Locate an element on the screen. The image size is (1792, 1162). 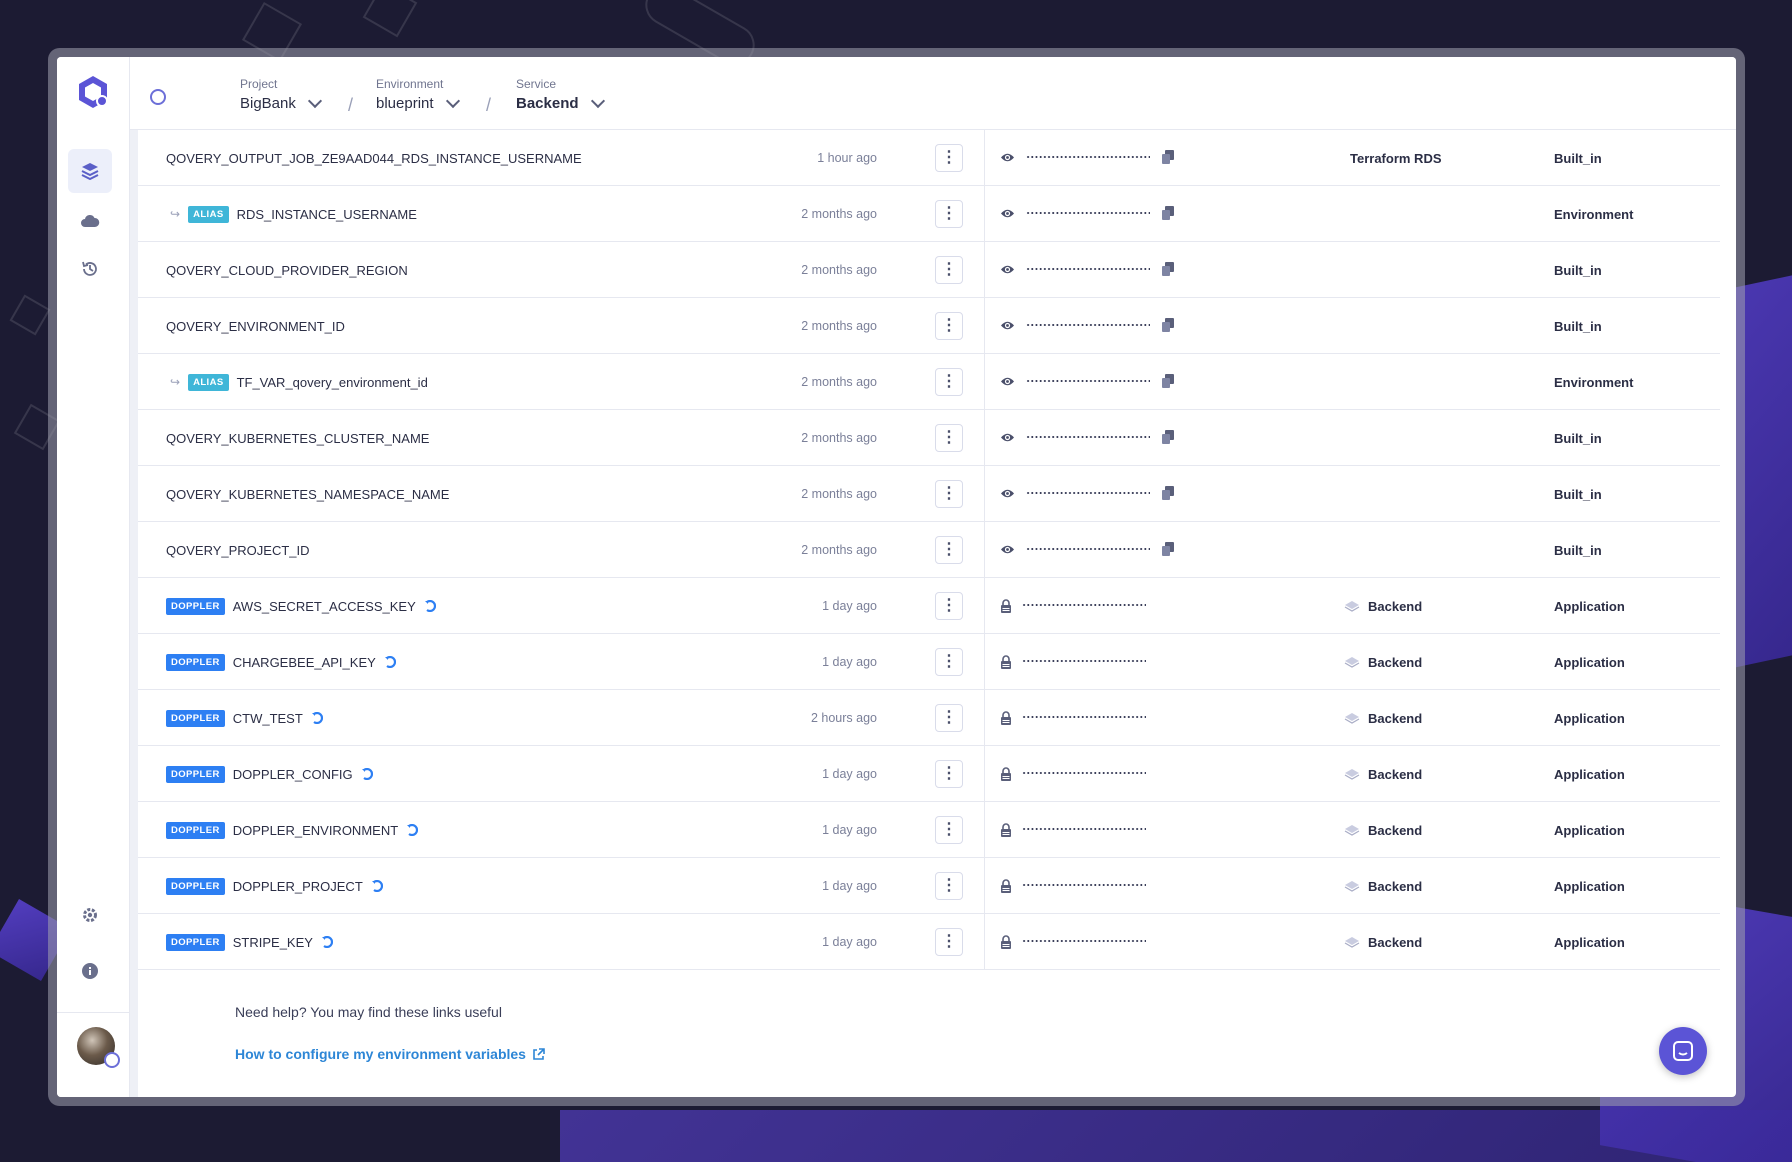
external-link-icon is located at coordinates (539, 1053).